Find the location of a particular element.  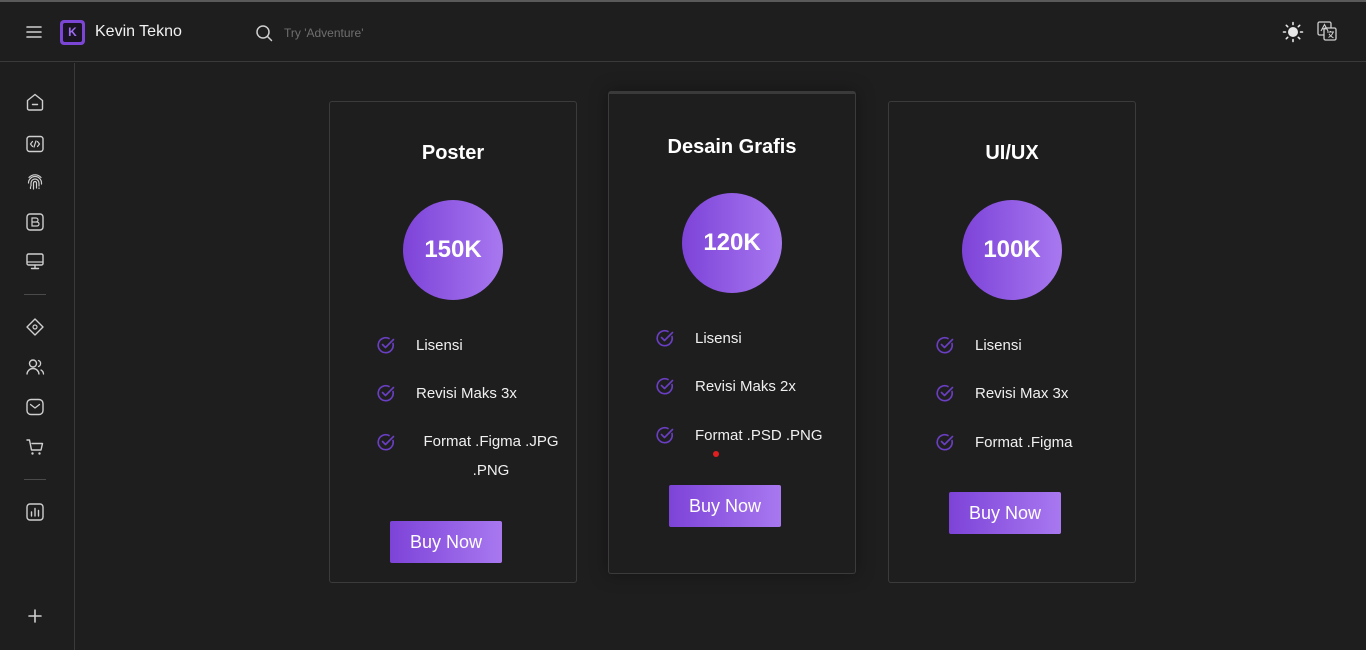

feature-text: Revisi Maks 2x is located at coordinates (745, 386).